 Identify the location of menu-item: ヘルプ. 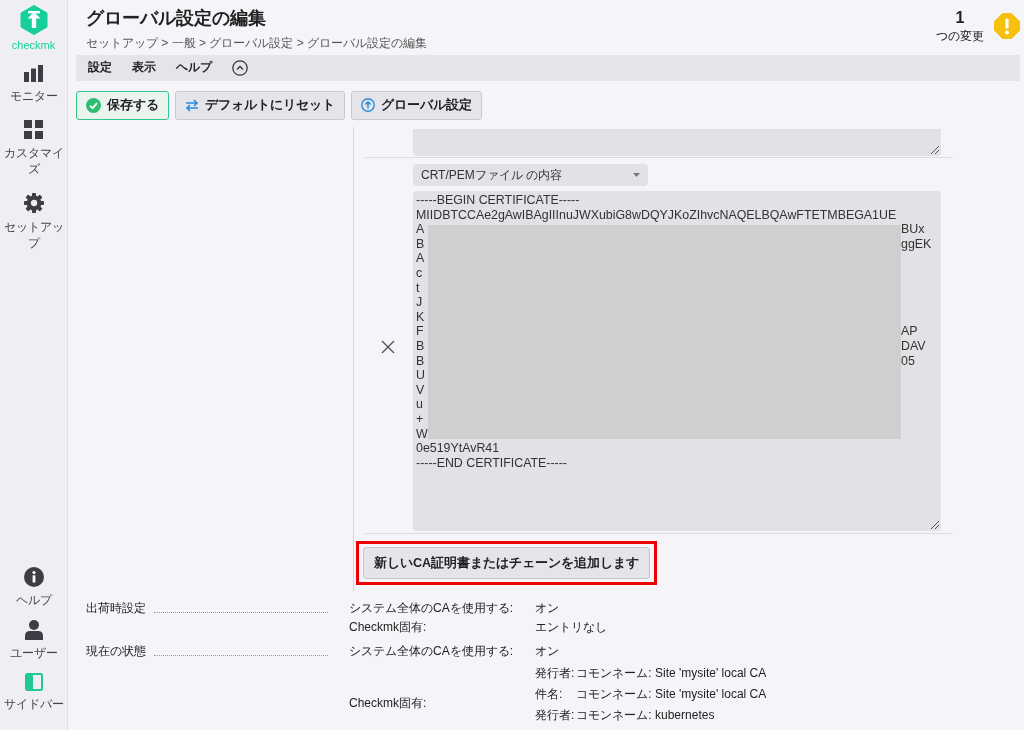
(194, 68).